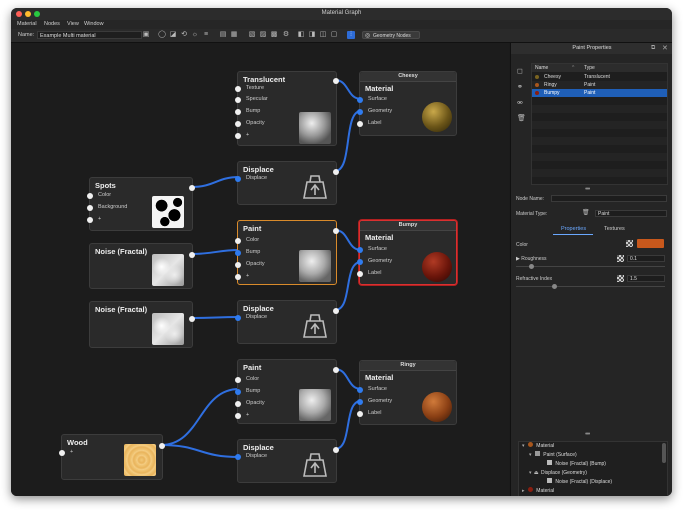 This screenshot has width=683, height=510. I want to click on node-noise-fractal-1: Noise (Fractal), so click(142, 266).